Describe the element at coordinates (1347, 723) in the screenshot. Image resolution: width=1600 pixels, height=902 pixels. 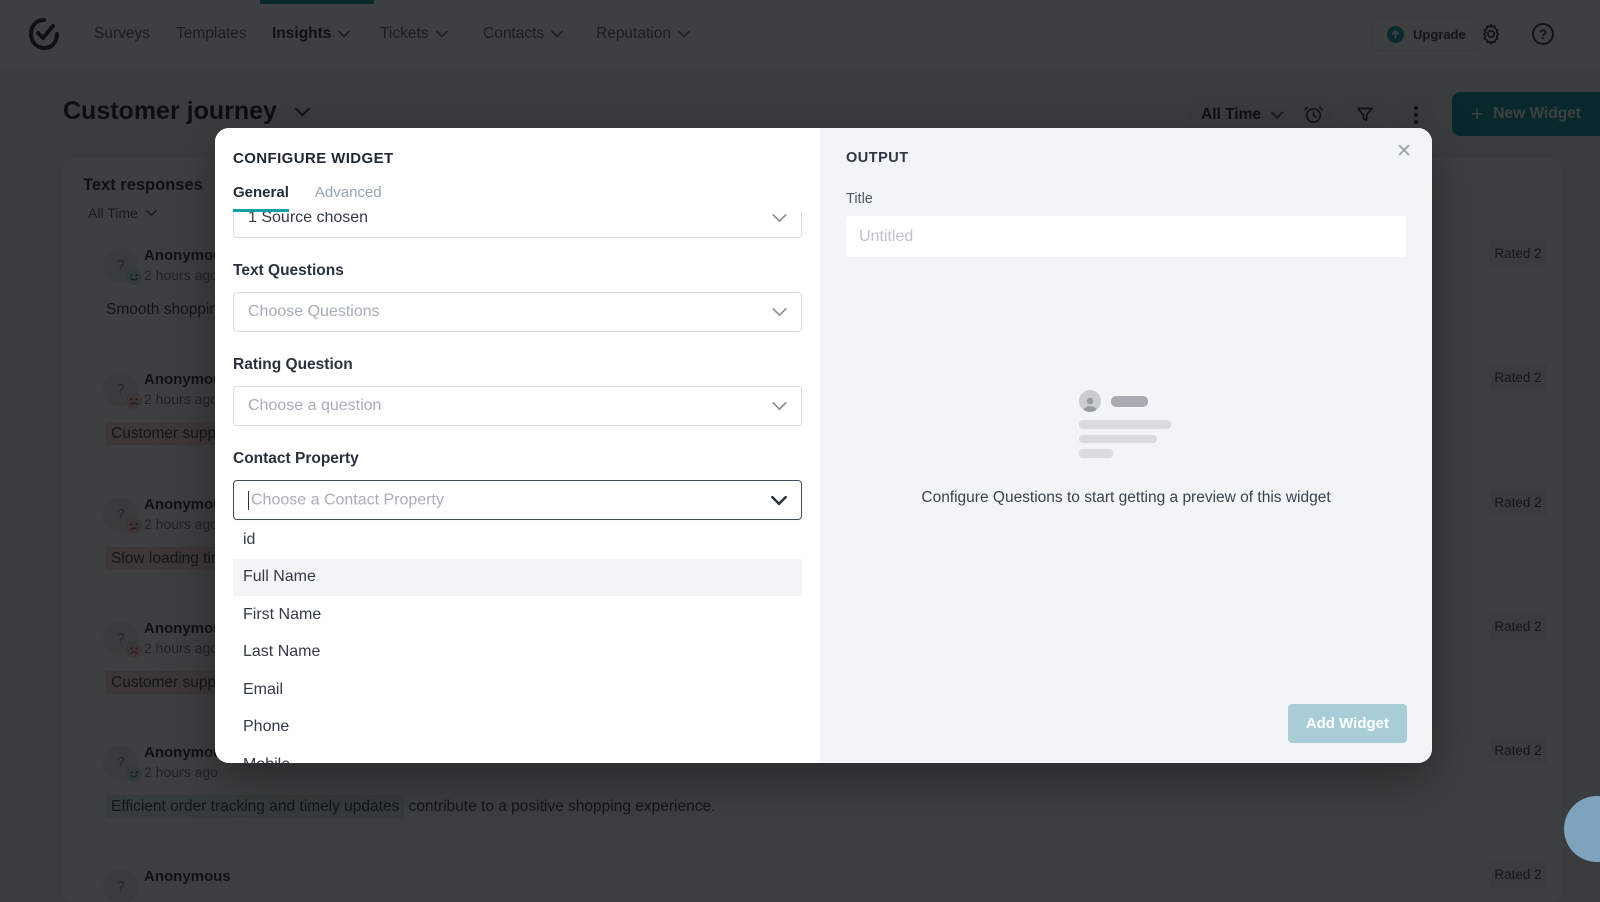
I see `add-widget-button: Add Widget` at that location.